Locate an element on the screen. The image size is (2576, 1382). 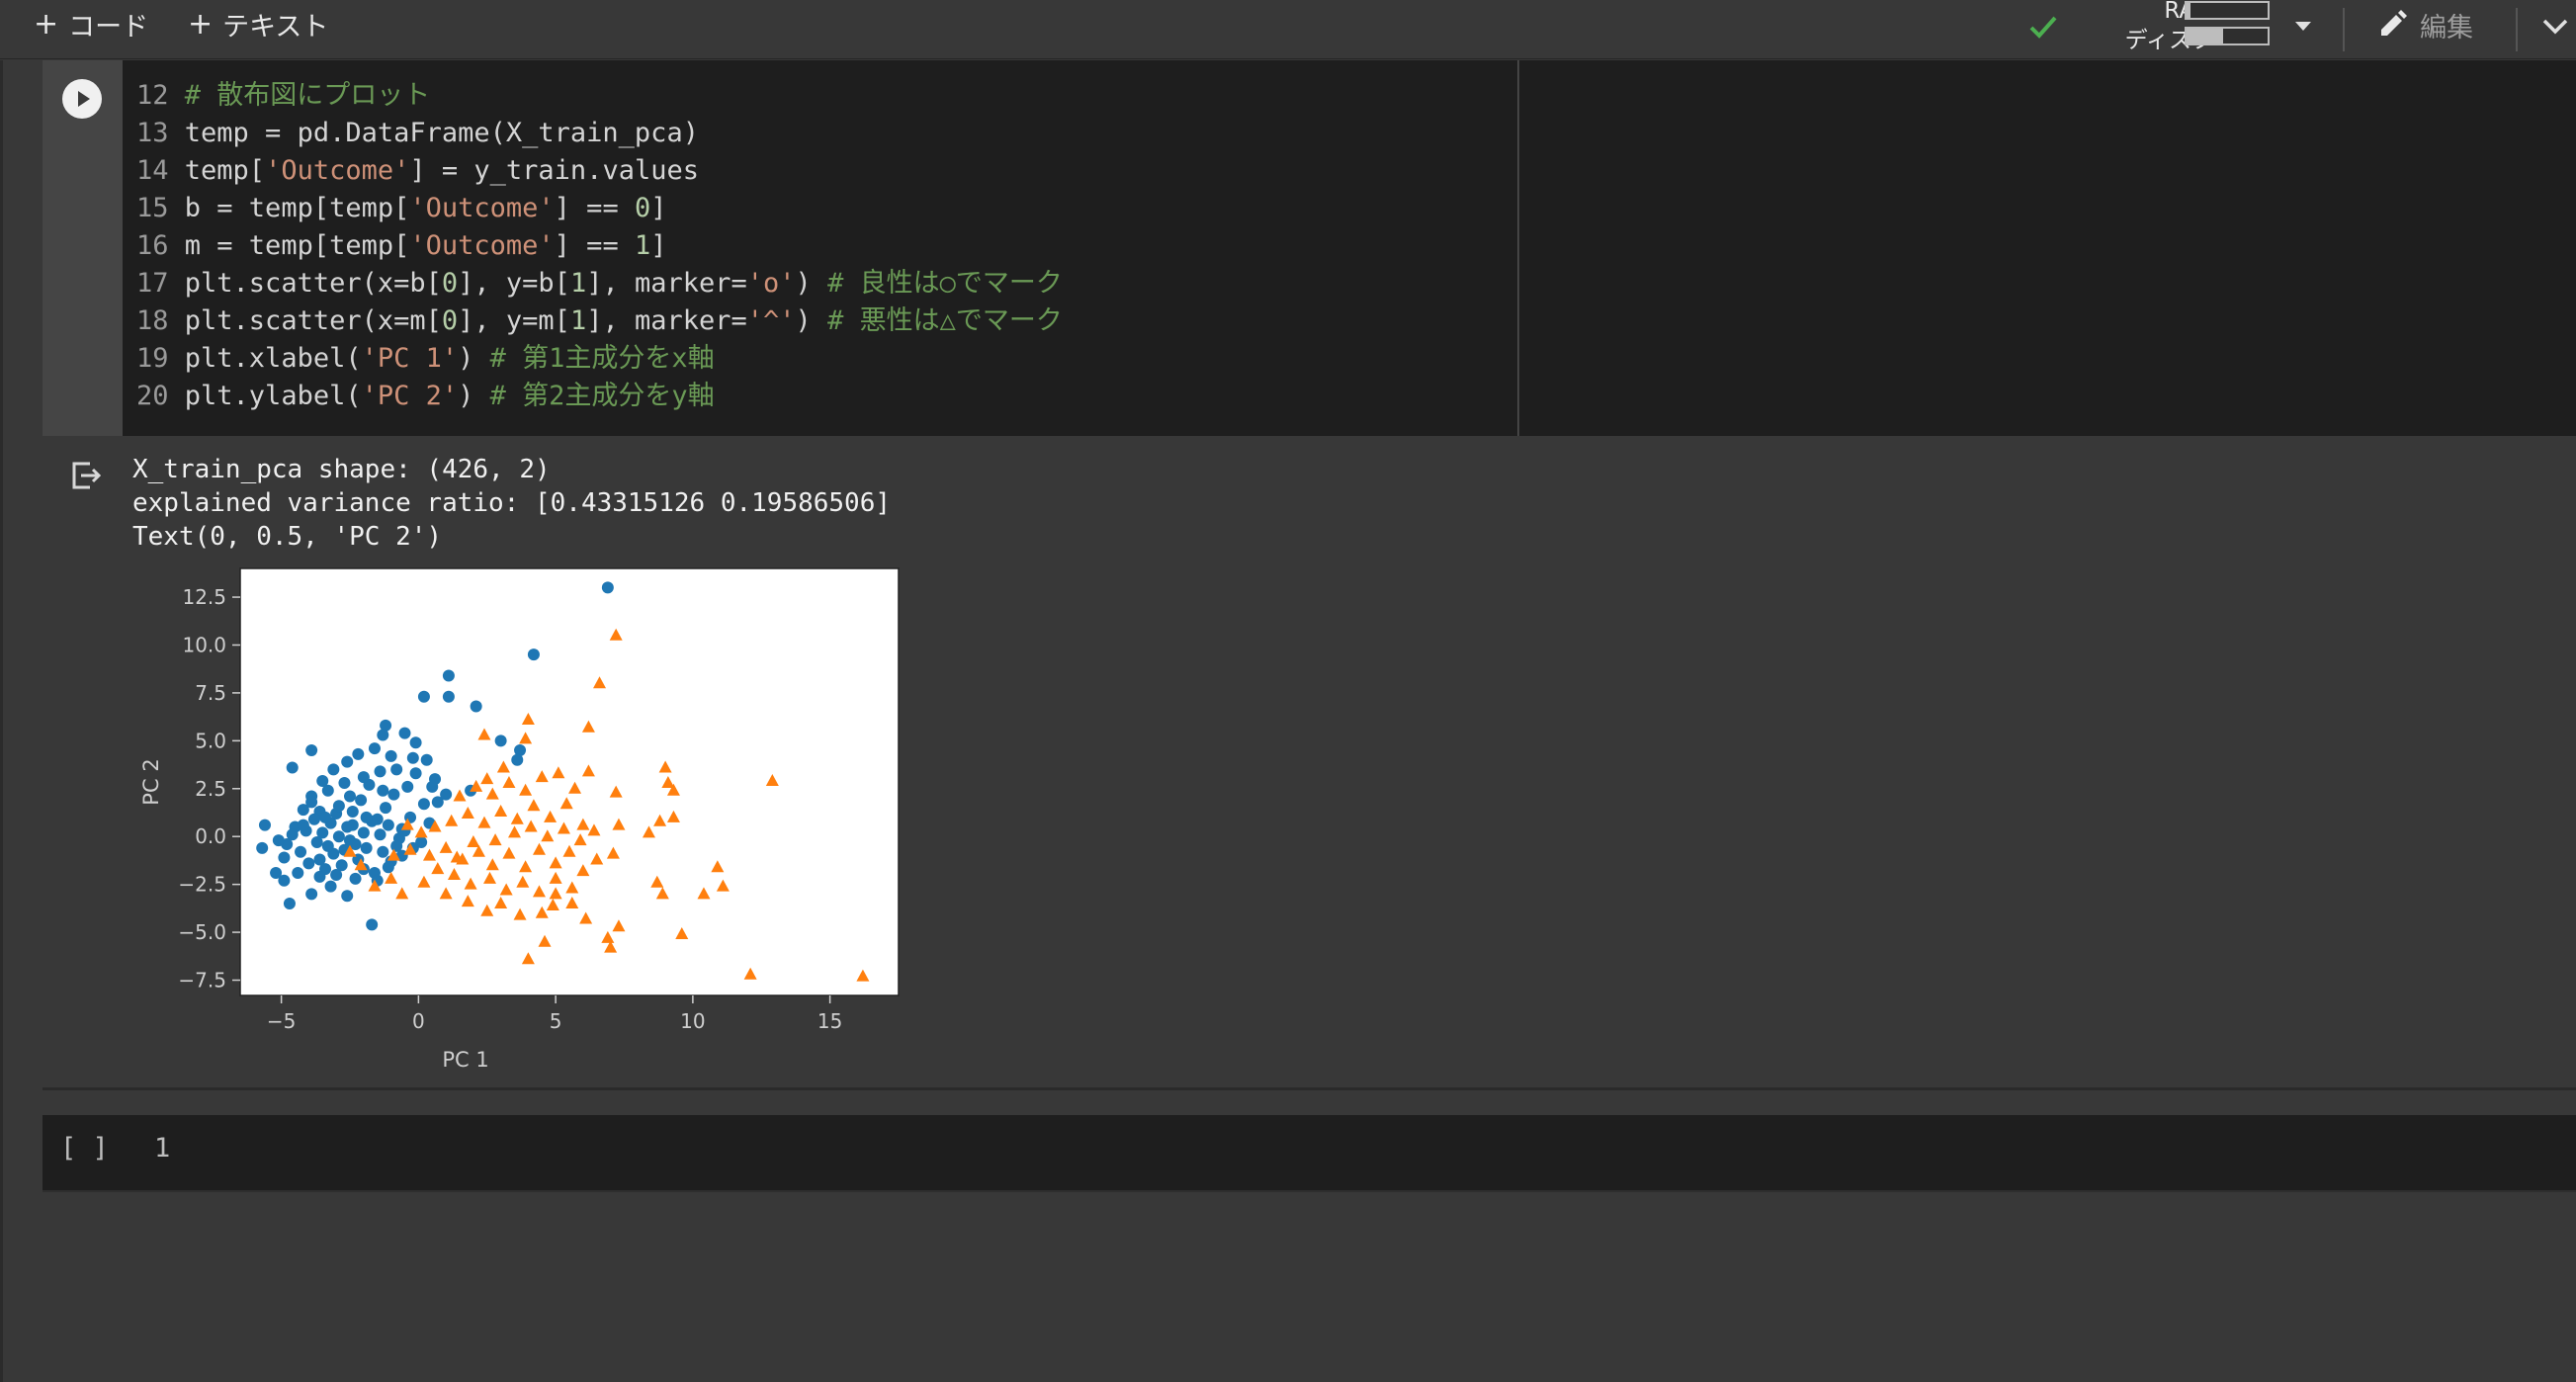
runtime-dropdown-icon is located at coordinates (2303, 26).